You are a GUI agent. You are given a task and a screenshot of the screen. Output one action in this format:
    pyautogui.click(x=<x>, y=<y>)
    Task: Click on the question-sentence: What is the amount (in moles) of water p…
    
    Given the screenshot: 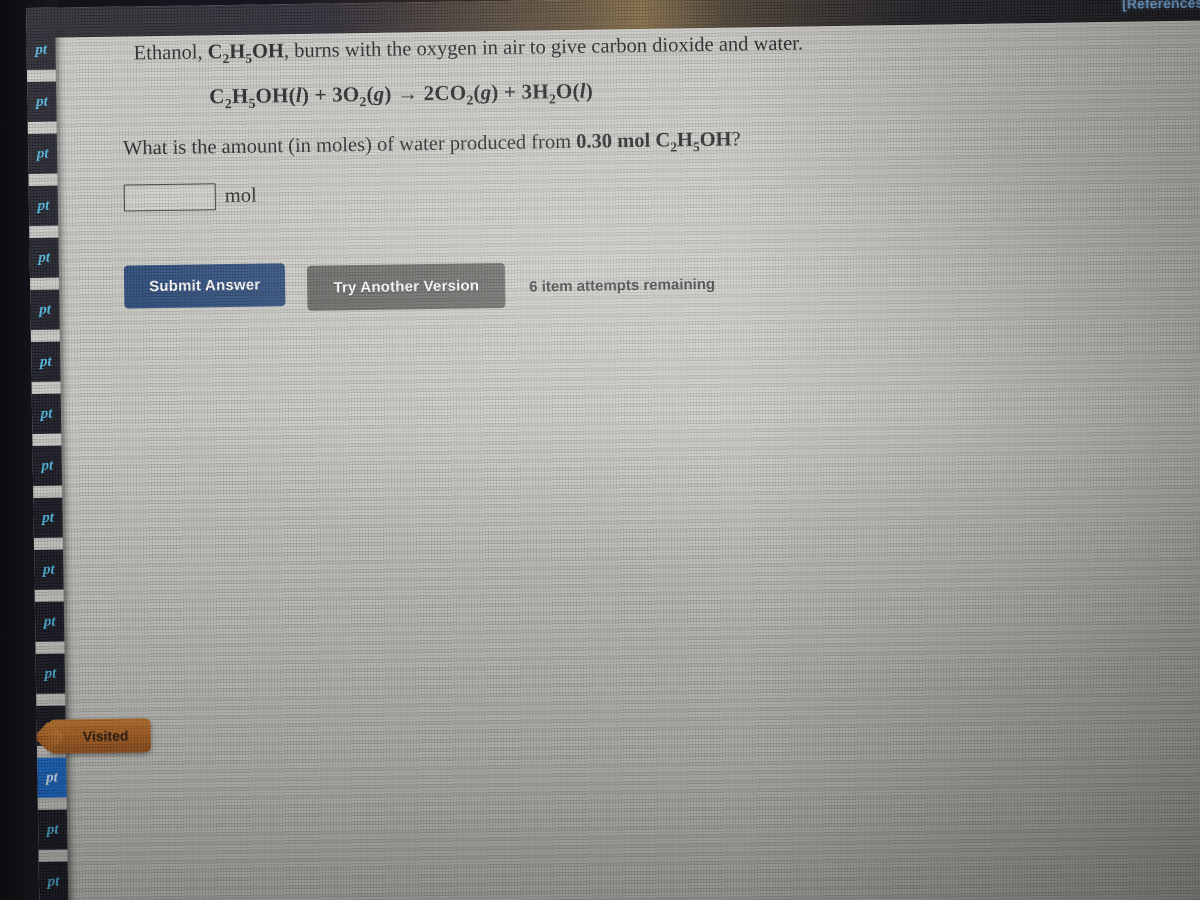 What is the action you would take?
    pyautogui.click(x=432, y=145)
    